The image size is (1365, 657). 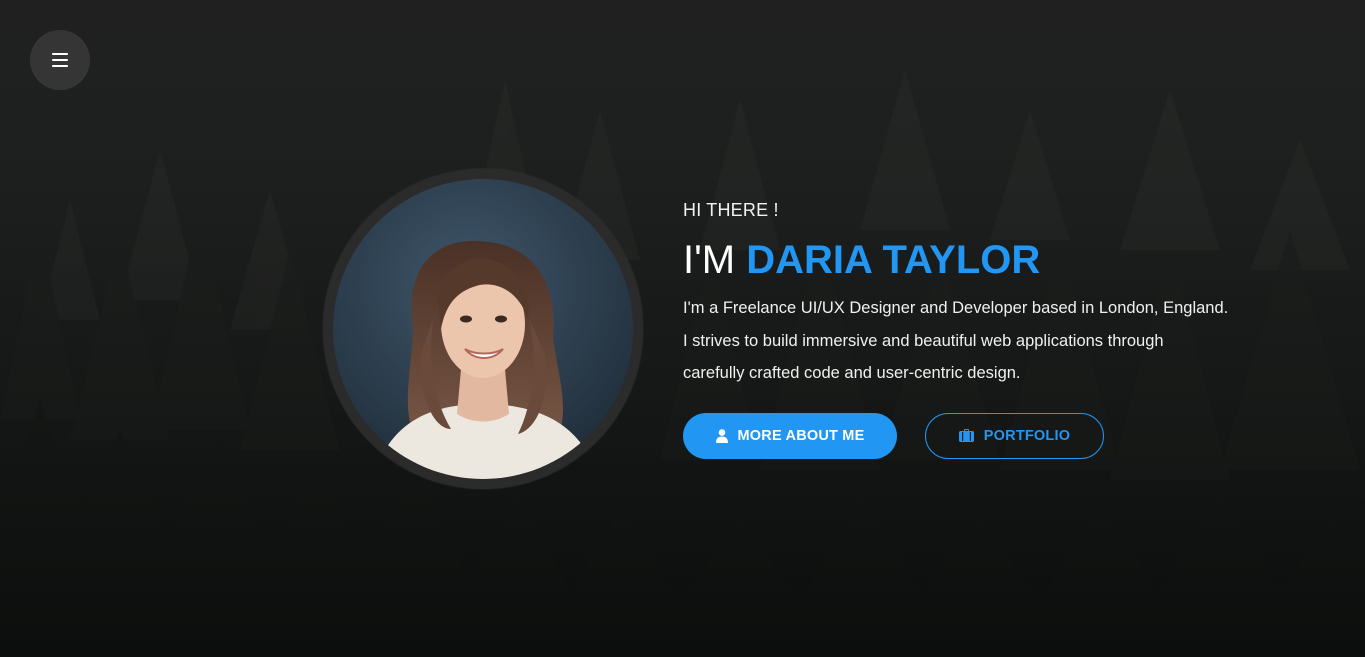 What do you see at coordinates (893, 260) in the screenshot?
I see `headline-name: DARIA TAYLOR` at bounding box center [893, 260].